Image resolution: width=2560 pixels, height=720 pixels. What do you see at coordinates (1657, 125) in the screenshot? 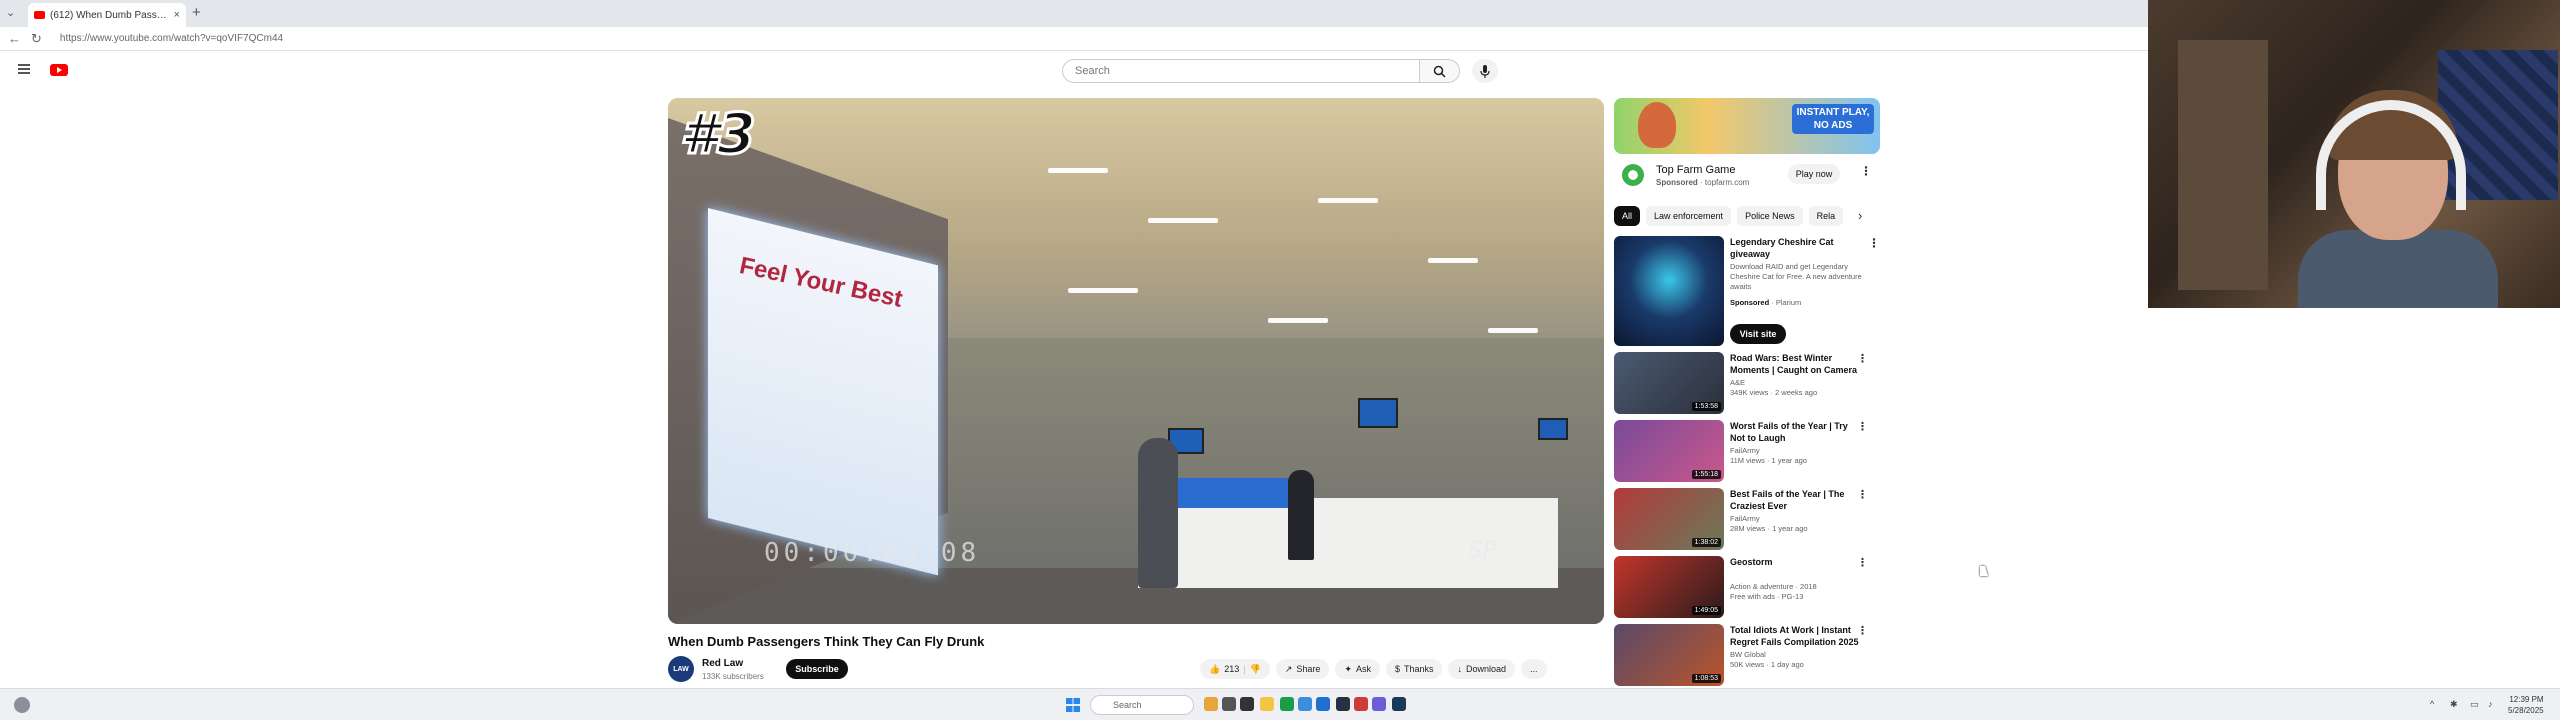
I see `ad-character-image` at bounding box center [1657, 125].